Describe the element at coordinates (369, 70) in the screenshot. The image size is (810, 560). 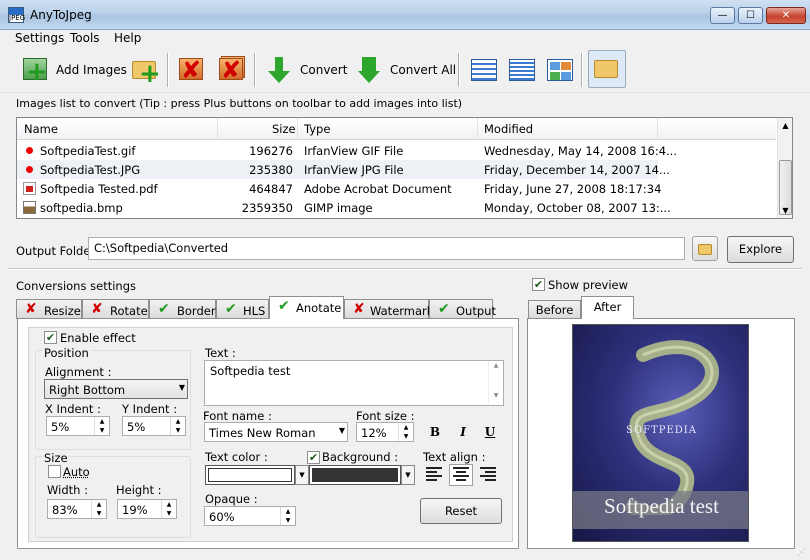
I see `double-arrow-down-icon` at that location.